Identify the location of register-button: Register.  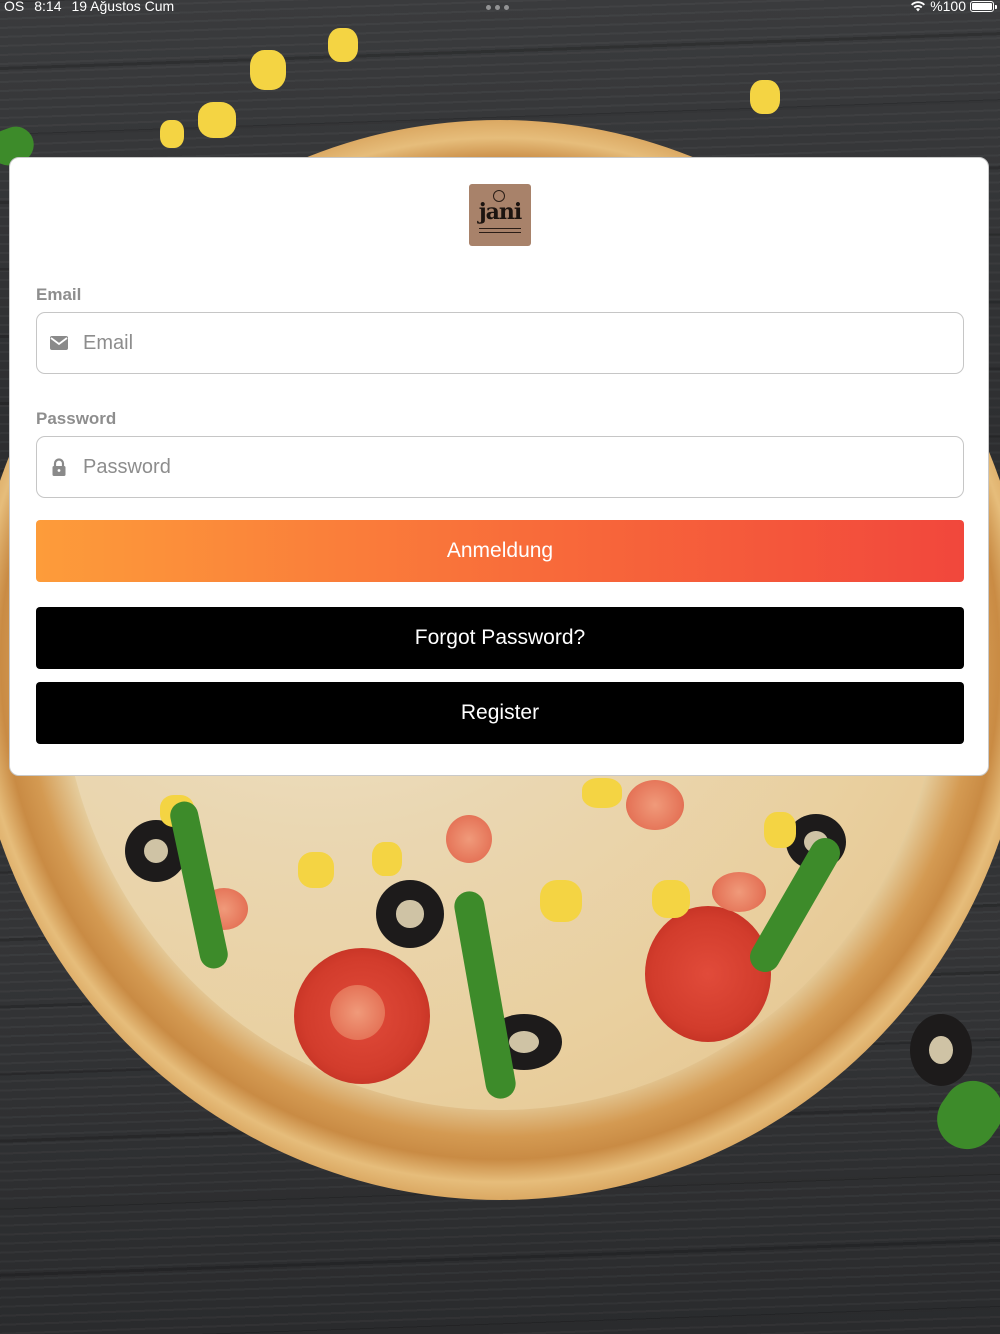
(500, 713).